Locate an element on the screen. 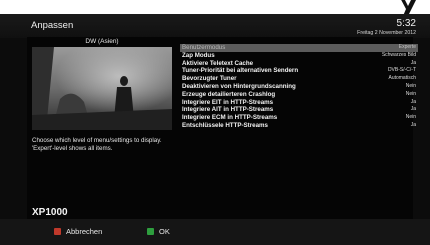  menu-item-label: Aktiviere Teletext Cache is located at coordinates (218, 63).